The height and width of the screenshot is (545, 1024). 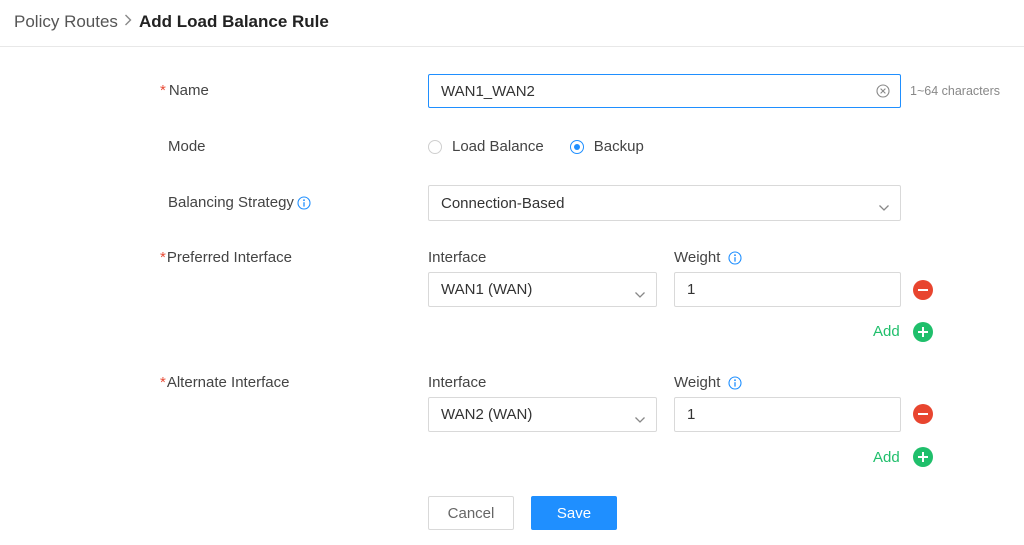 What do you see at coordinates (229, 257) in the screenshot?
I see `preferred-interface-label-text: Preferred Interface` at bounding box center [229, 257].